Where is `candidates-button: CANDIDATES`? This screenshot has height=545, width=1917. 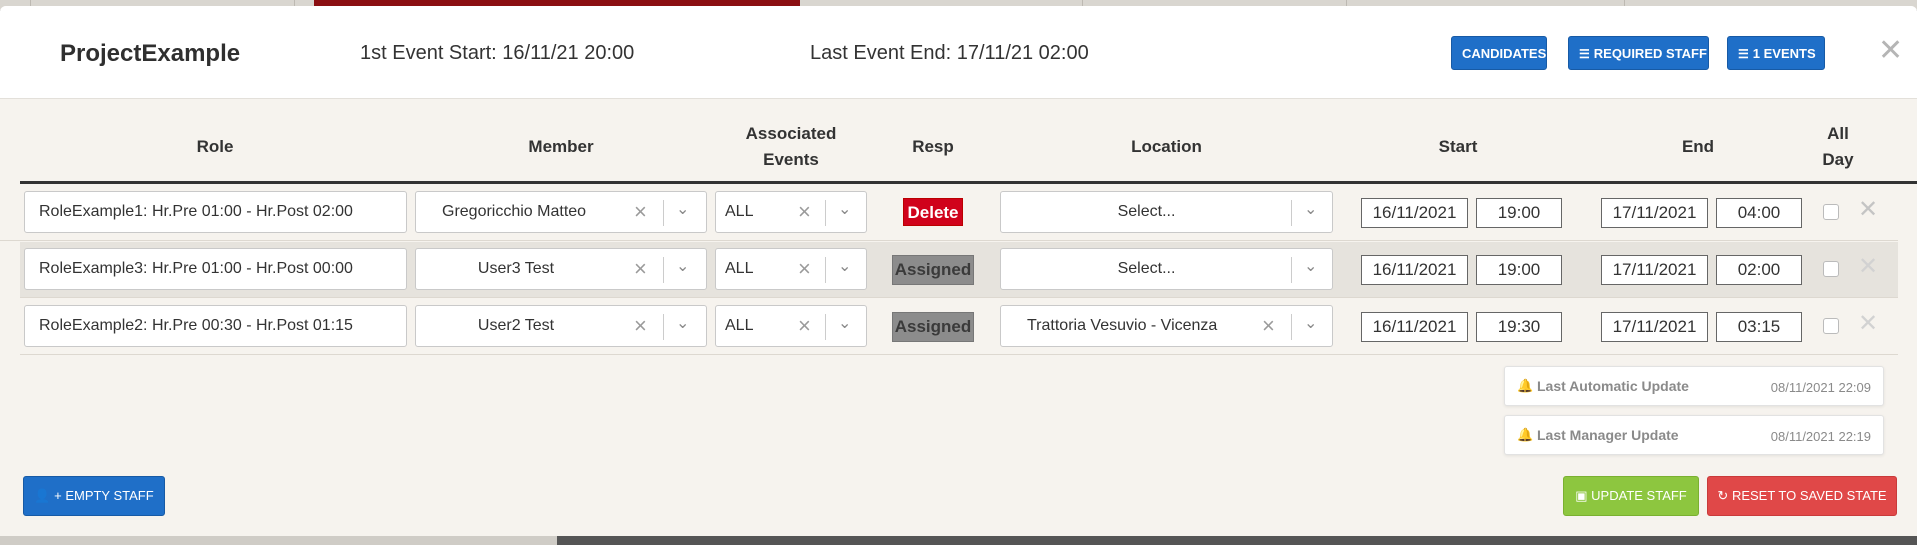 candidates-button: CANDIDATES is located at coordinates (1499, 53).